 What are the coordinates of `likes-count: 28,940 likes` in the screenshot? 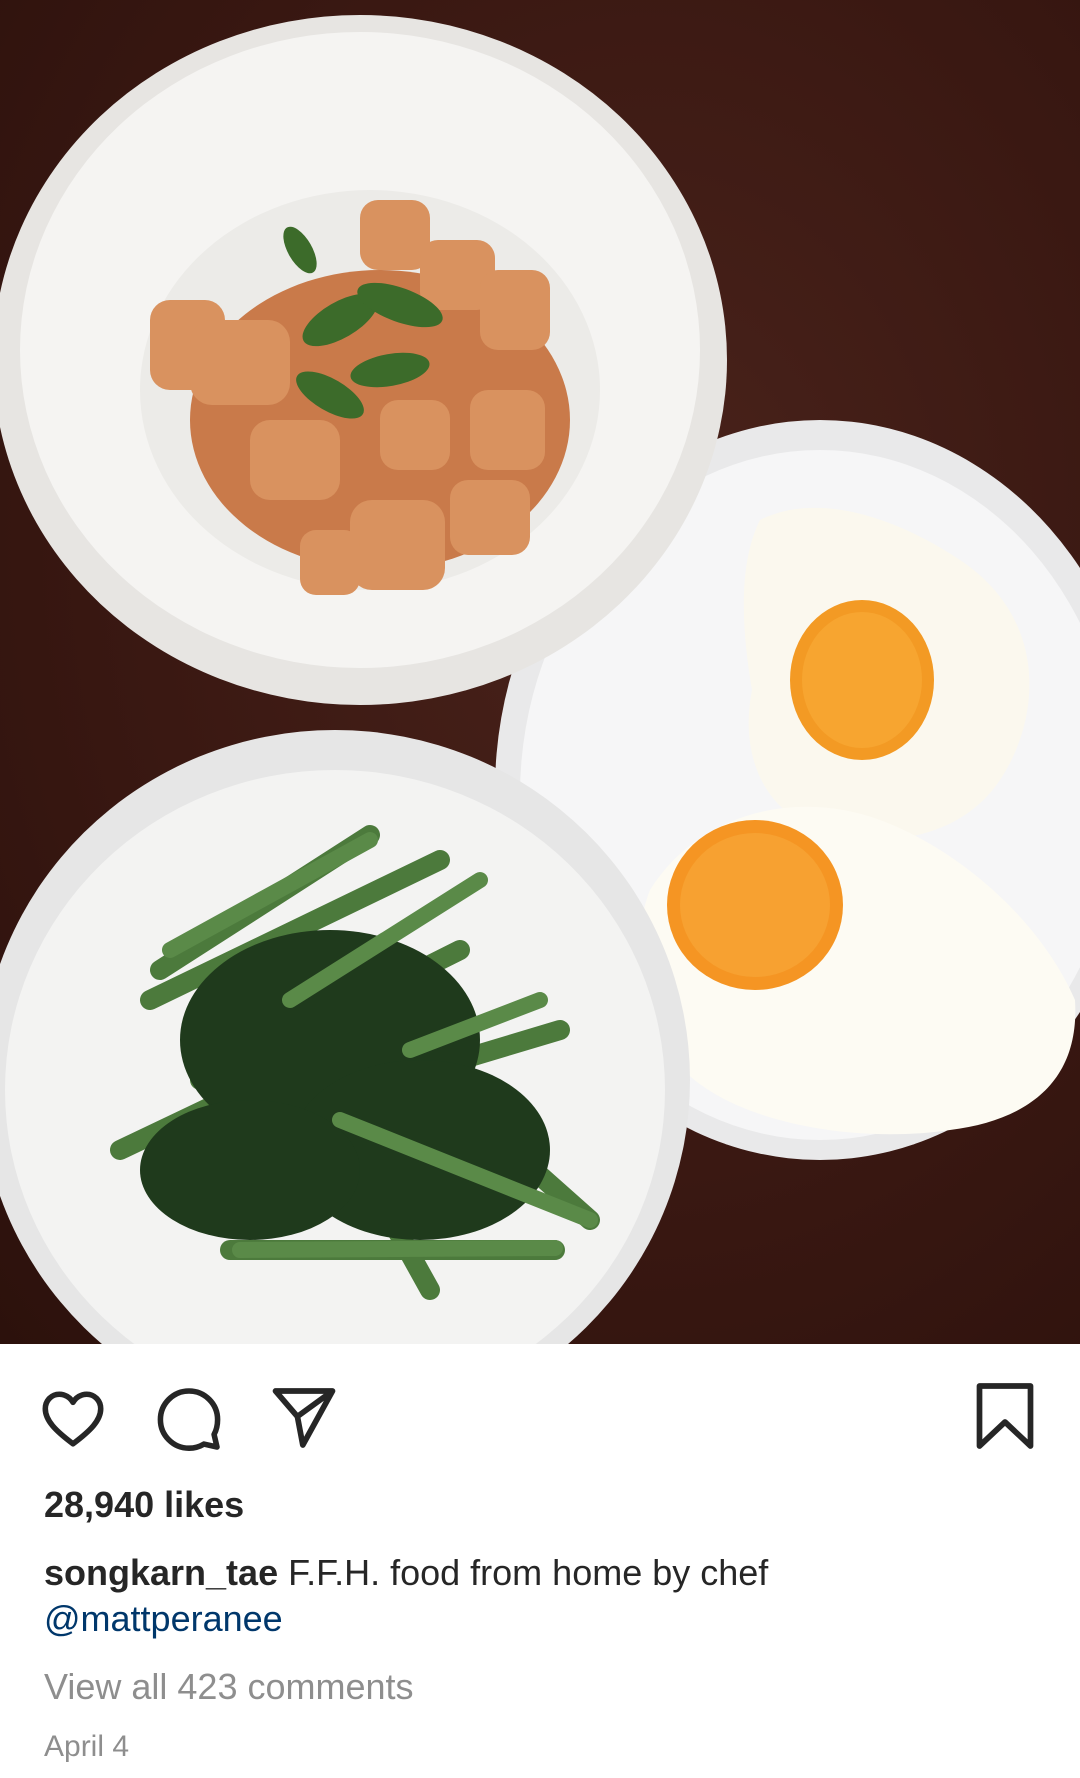 It's located at (144, 1505).